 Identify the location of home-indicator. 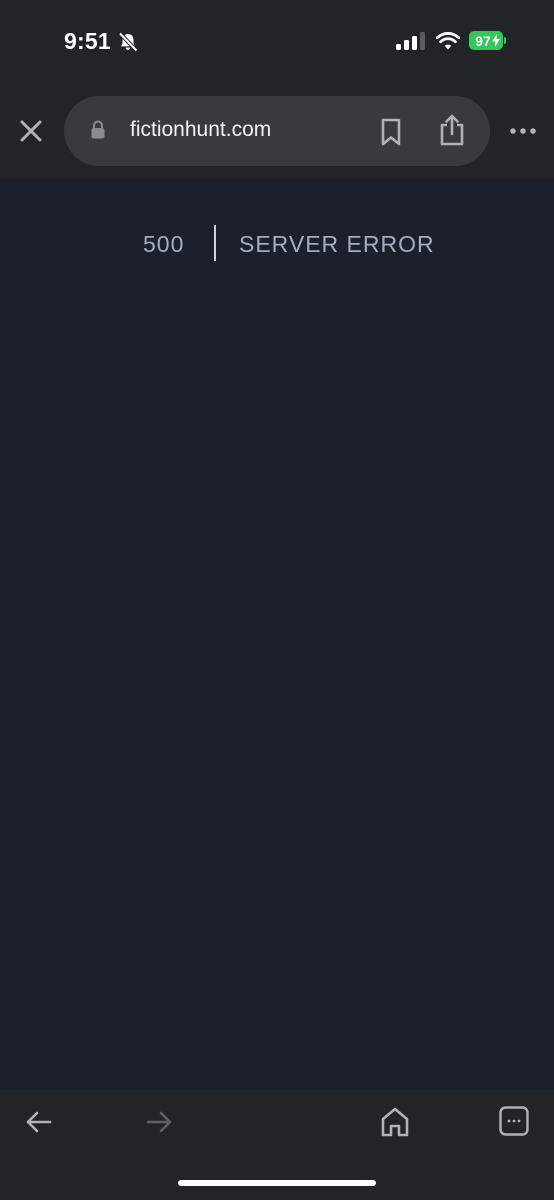
(277, 1183).